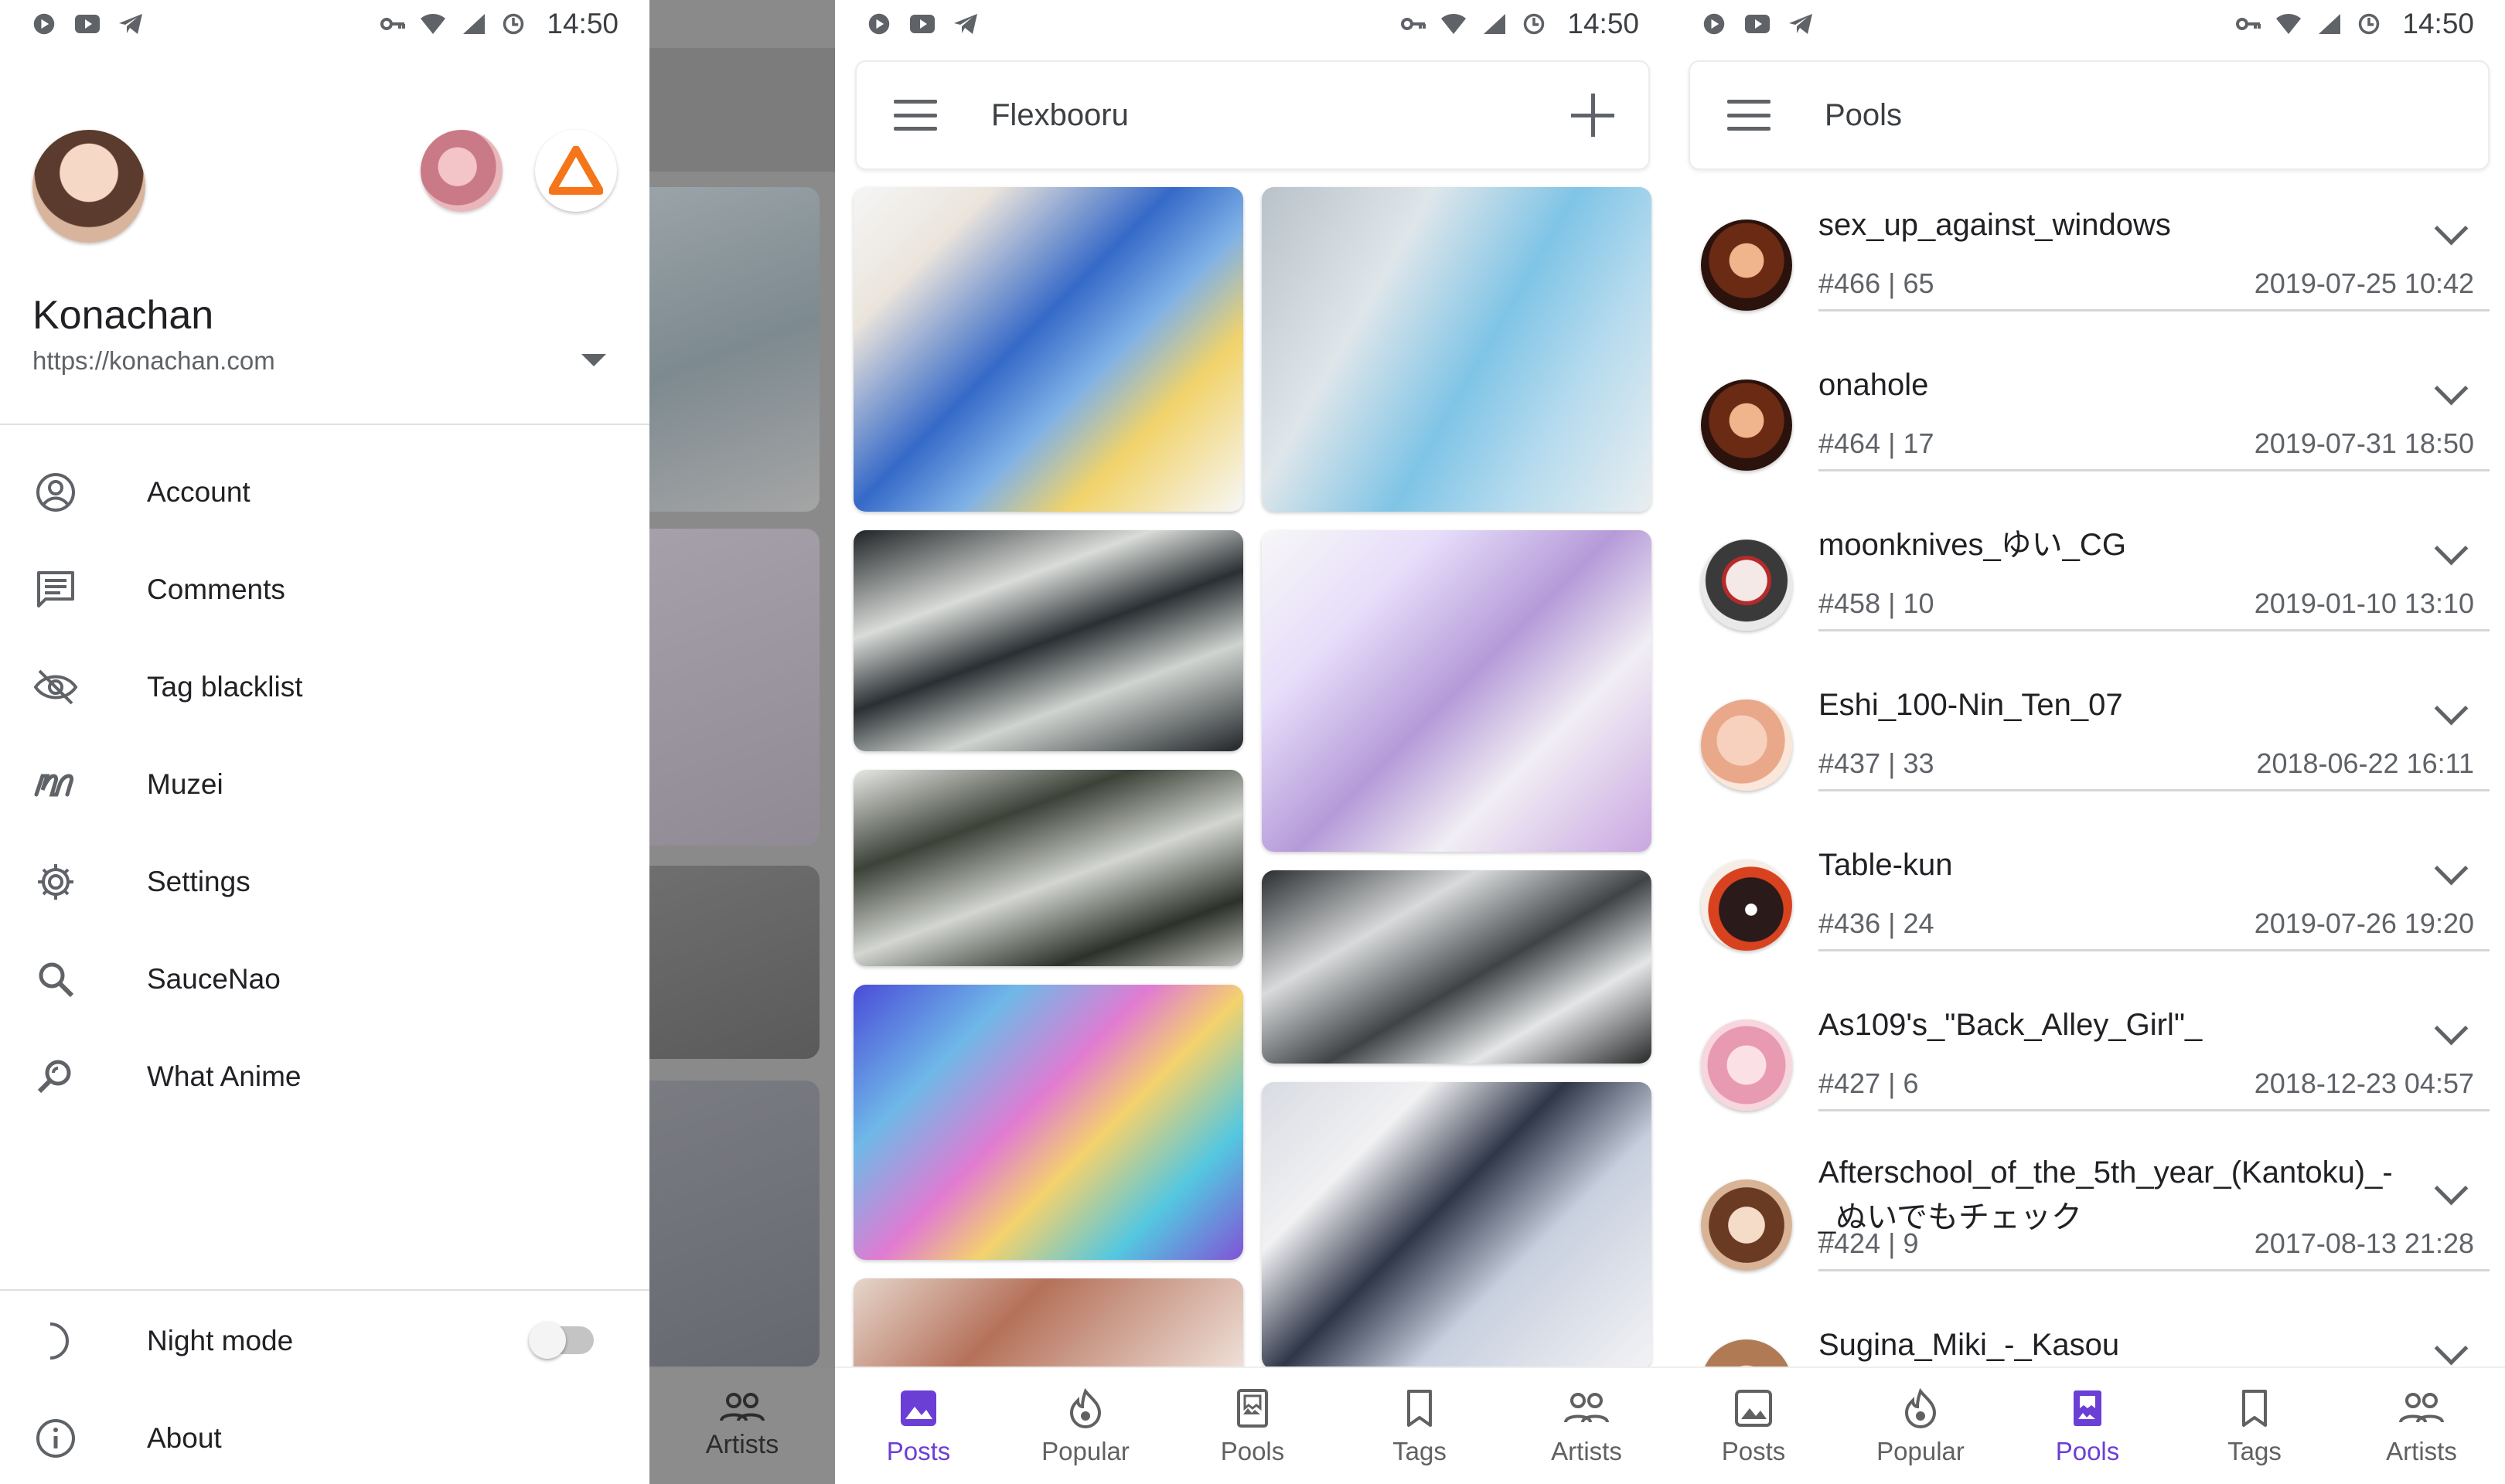  What do you see at coordinates (513, 24) in the screenshot?
I see `data-saver-icon` at bounding box center [513, 24].